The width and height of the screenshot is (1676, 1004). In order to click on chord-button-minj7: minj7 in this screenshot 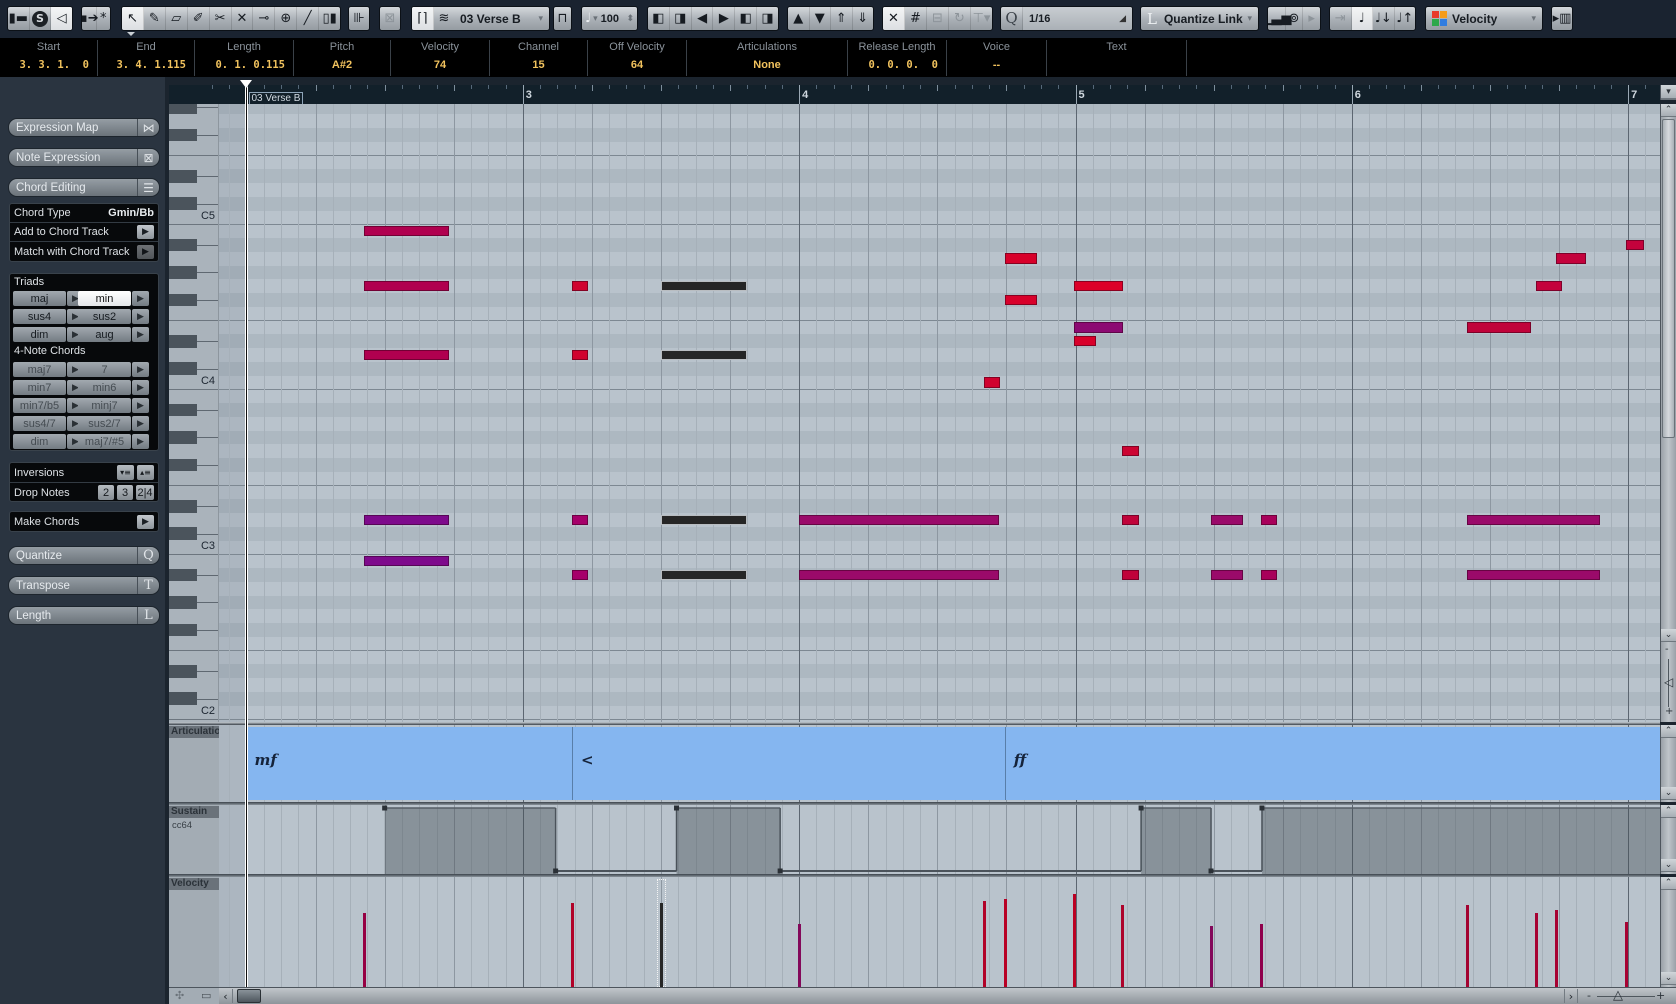, I will do `click(104, 405)`.